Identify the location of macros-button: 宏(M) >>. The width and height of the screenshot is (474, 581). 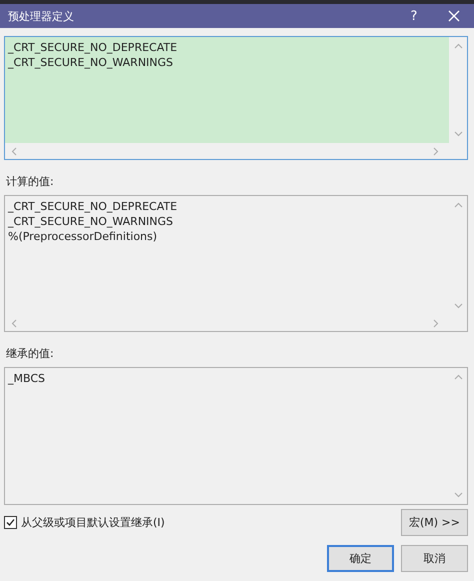
(434, 522).